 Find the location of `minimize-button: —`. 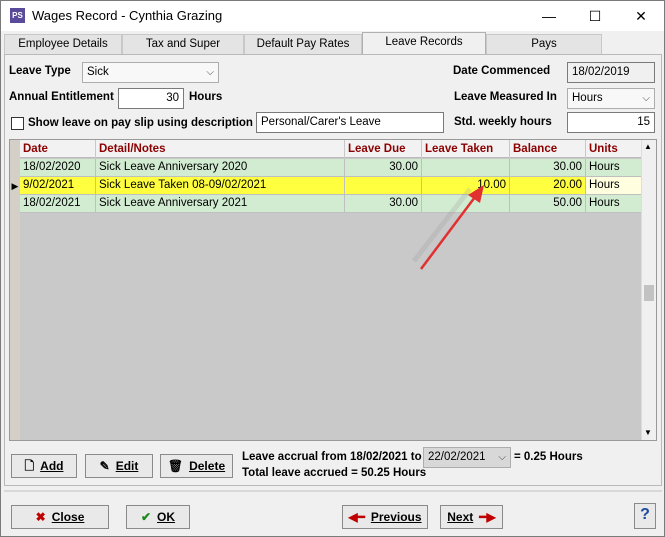

minimize-button: — is located at coordinates (549, 16).